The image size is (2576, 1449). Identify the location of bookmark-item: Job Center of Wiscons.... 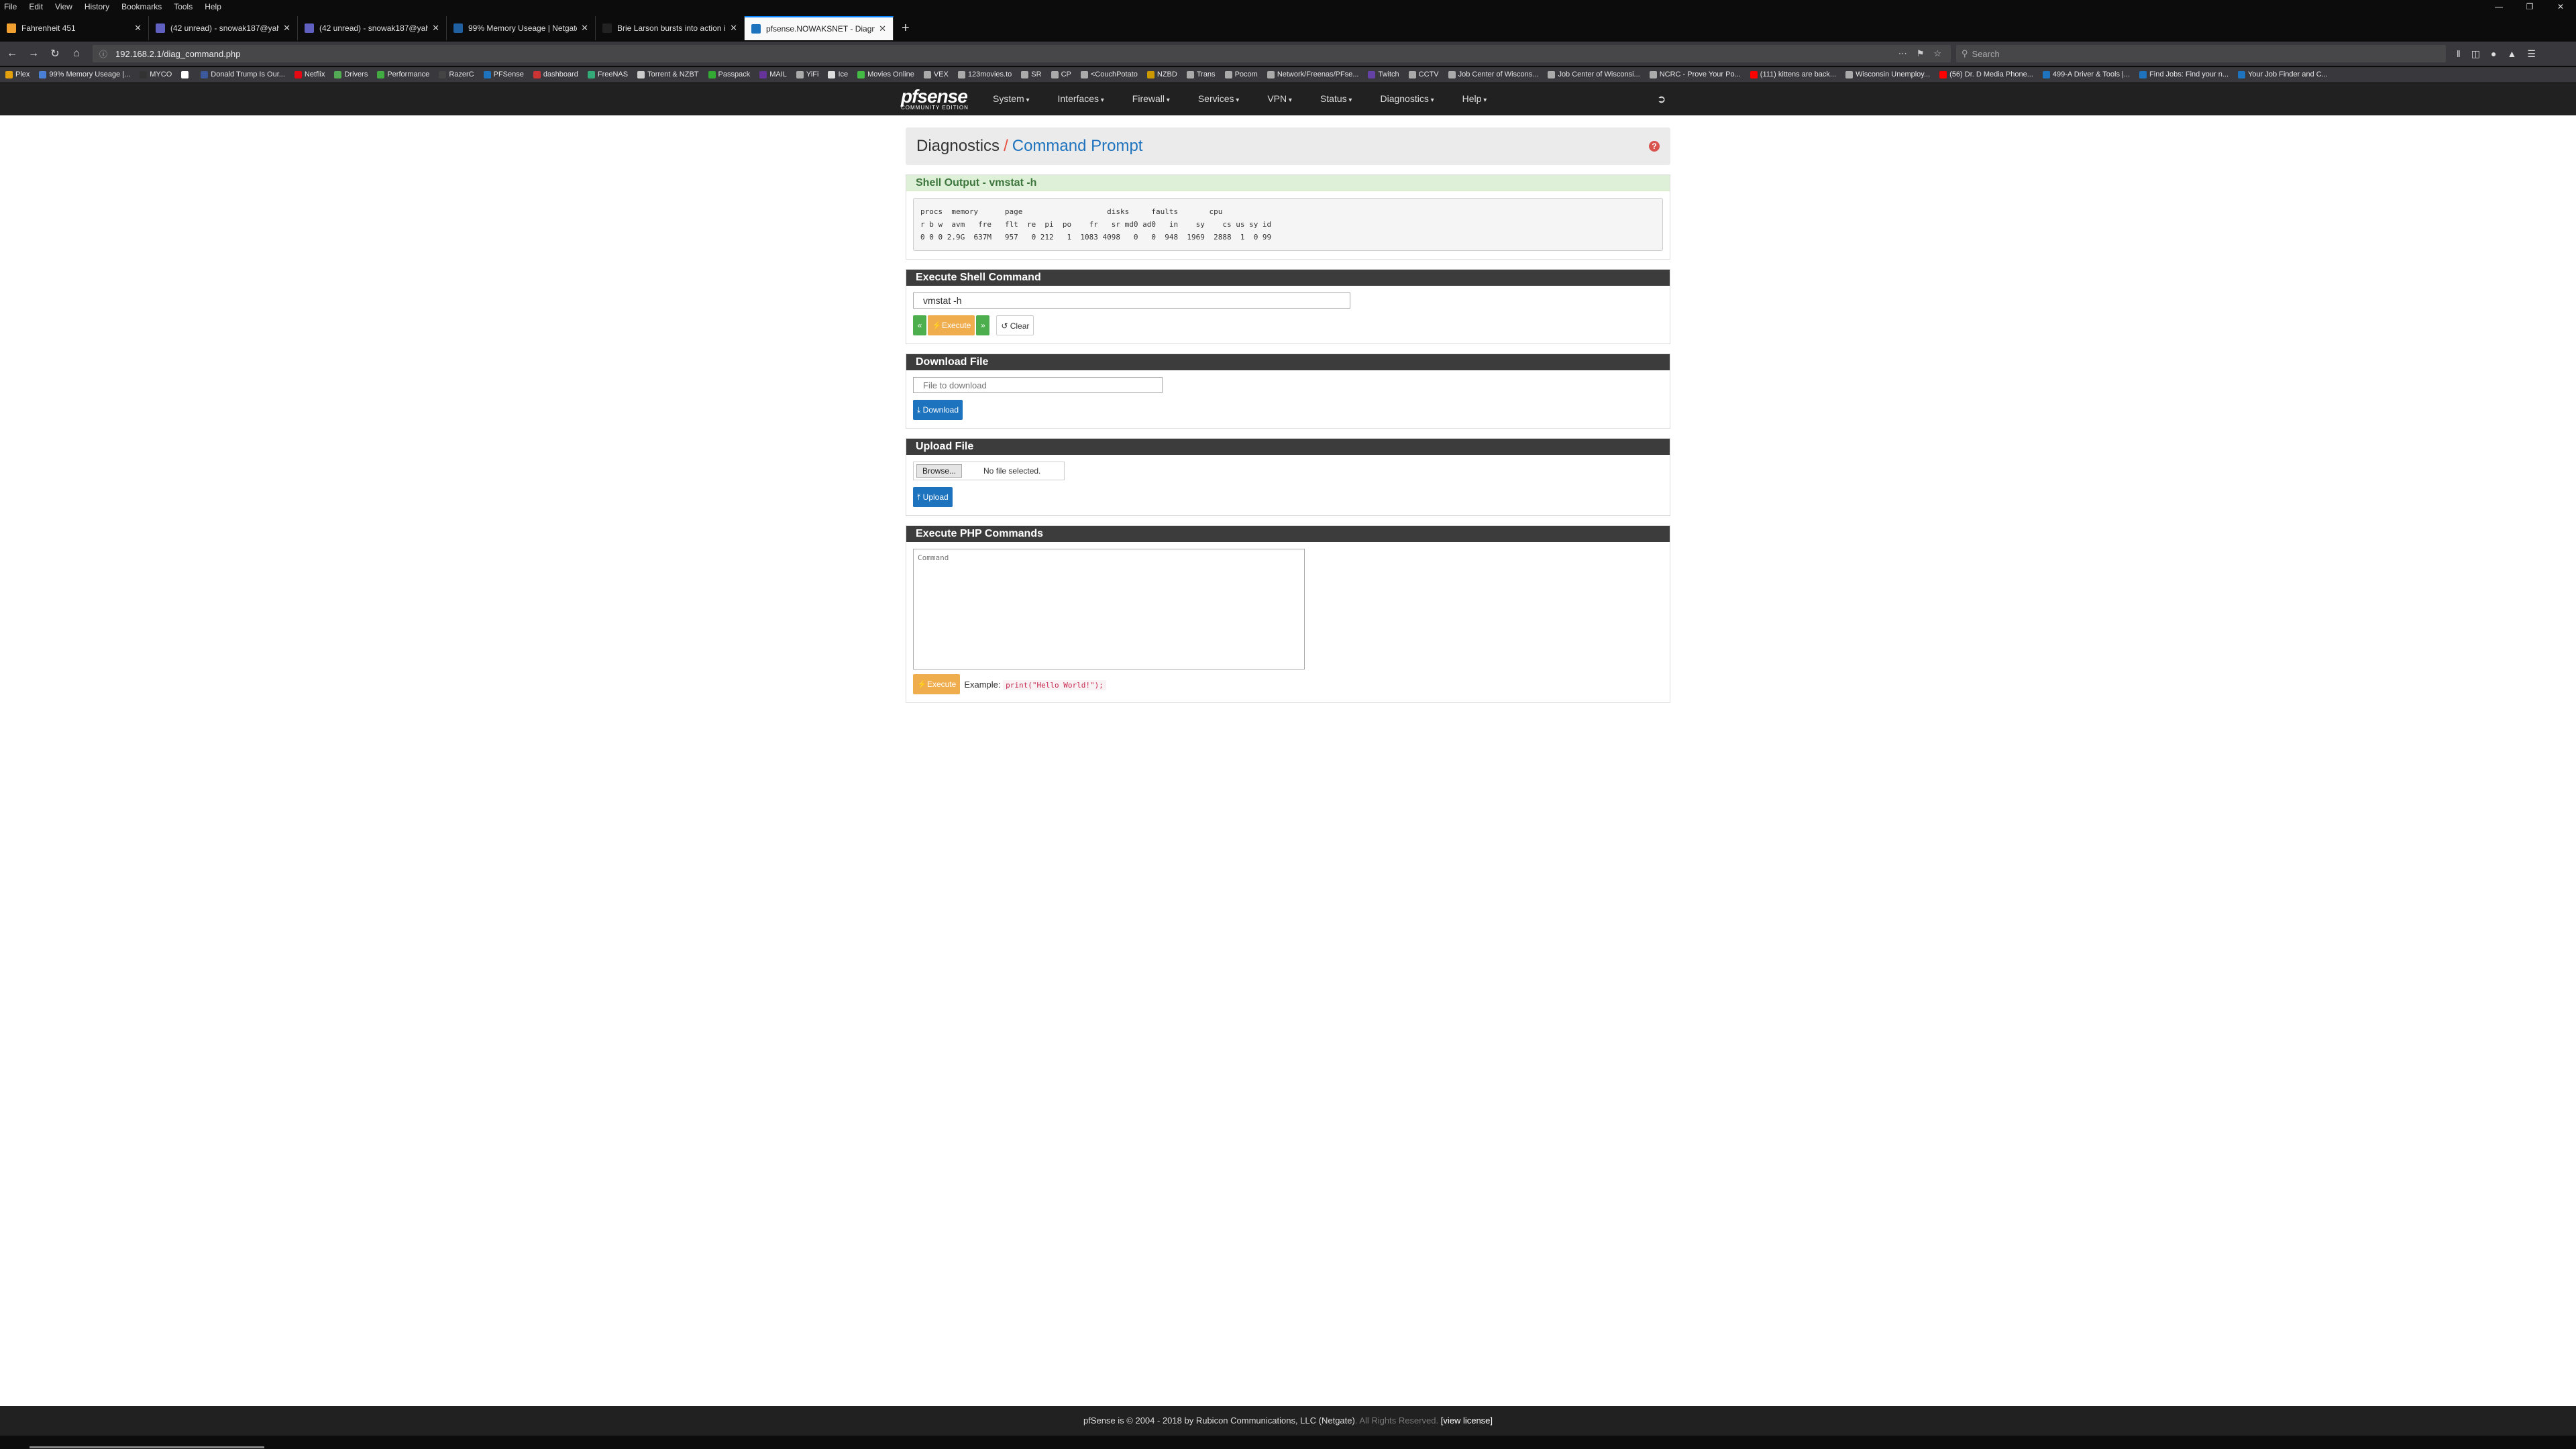
(1493, 74).